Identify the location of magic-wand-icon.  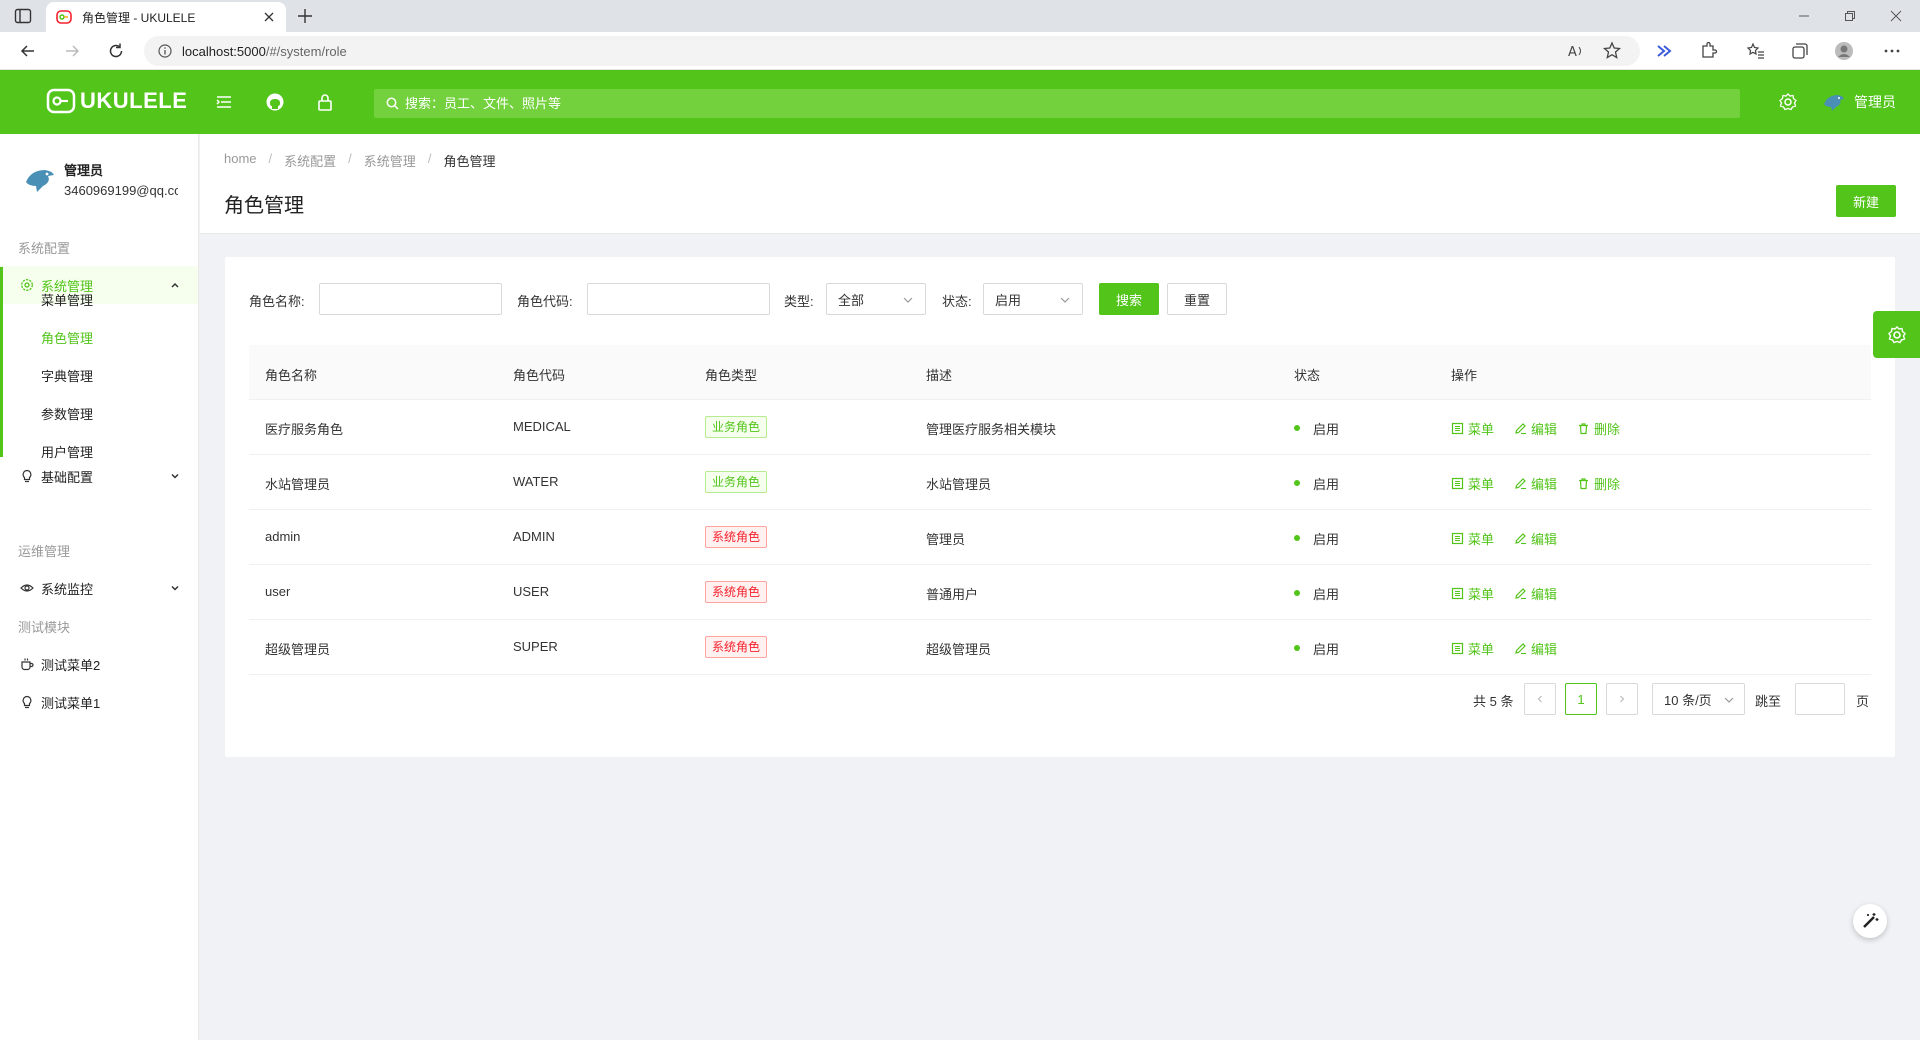
(1871, 920).